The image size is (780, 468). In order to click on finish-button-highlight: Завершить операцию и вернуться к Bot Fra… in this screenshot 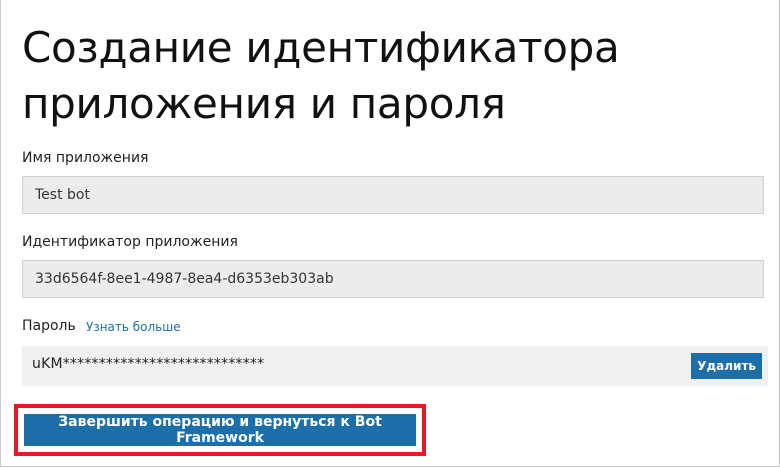, I will do `click(220, 430)`.